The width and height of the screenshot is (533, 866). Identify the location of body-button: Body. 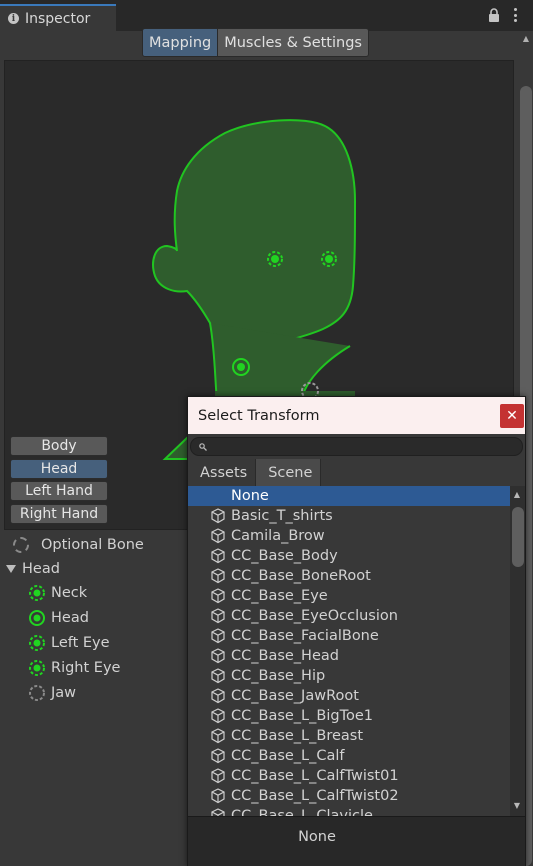
(59, 446).